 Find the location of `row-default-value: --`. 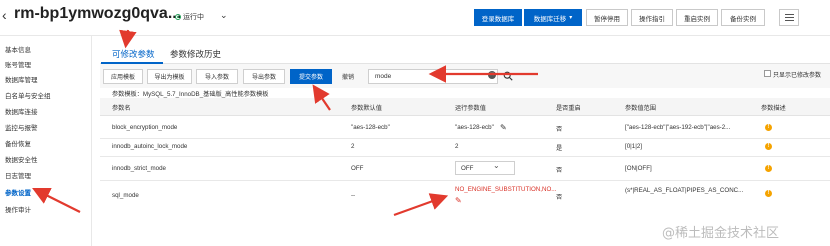

row-default-value: -- is located at coordinates (353, 195).